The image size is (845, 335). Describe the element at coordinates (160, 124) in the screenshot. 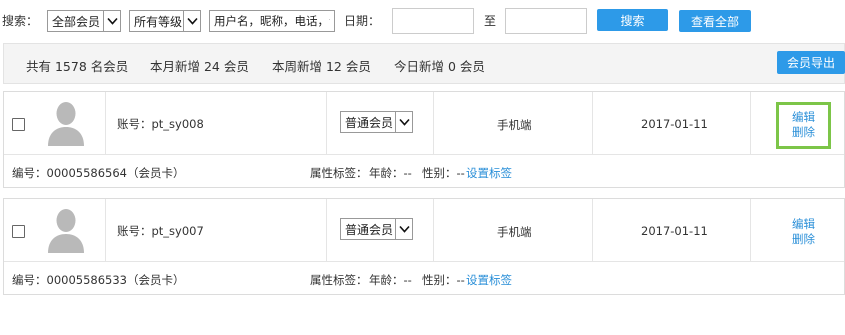

I see `member-account: 账号：pt_sy008` at that location.